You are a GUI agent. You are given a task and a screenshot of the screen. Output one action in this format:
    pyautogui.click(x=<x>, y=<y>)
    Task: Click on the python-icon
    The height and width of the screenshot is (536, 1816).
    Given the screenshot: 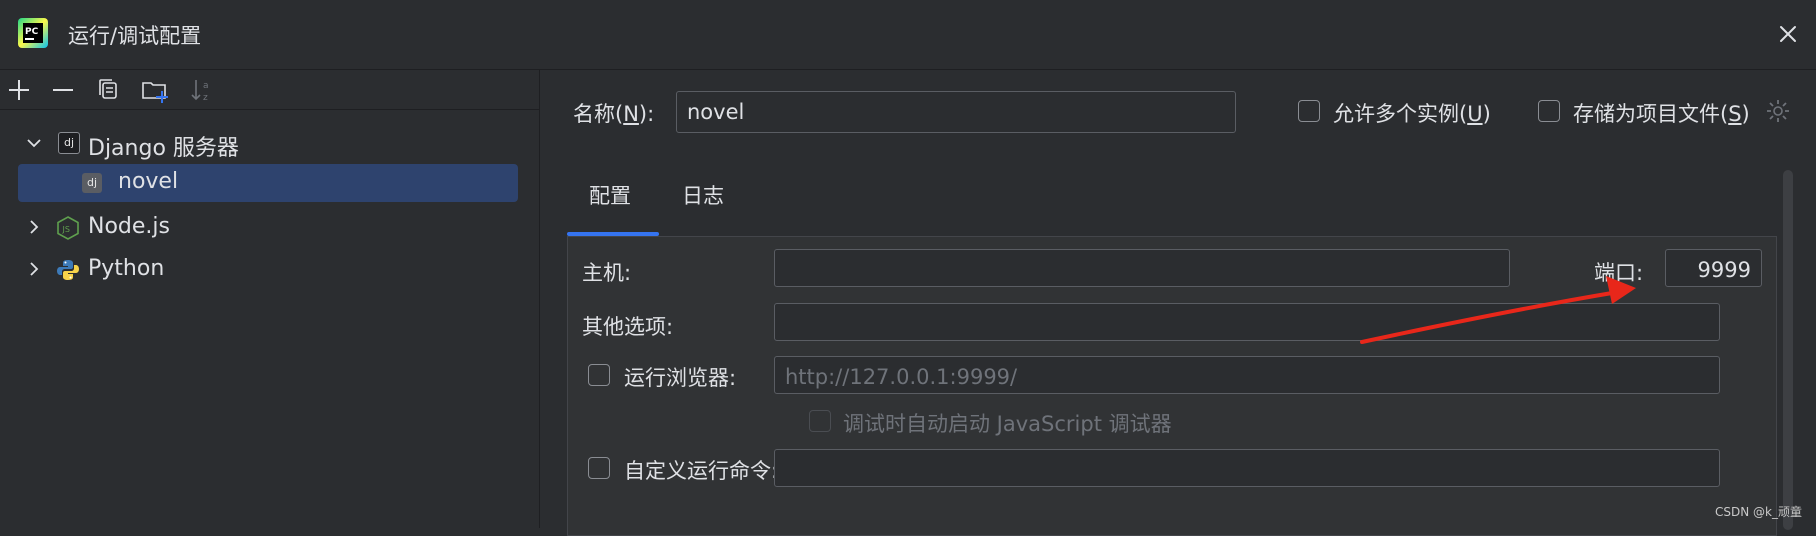 What is the action you would take?
    pyautogui.click(x=68, y=270)
    